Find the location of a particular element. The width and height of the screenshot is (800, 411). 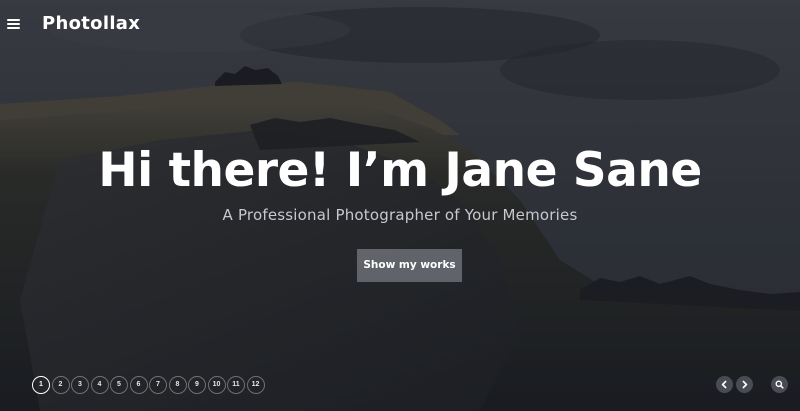

chevron-left-icon is located at coordinates (724, 384).